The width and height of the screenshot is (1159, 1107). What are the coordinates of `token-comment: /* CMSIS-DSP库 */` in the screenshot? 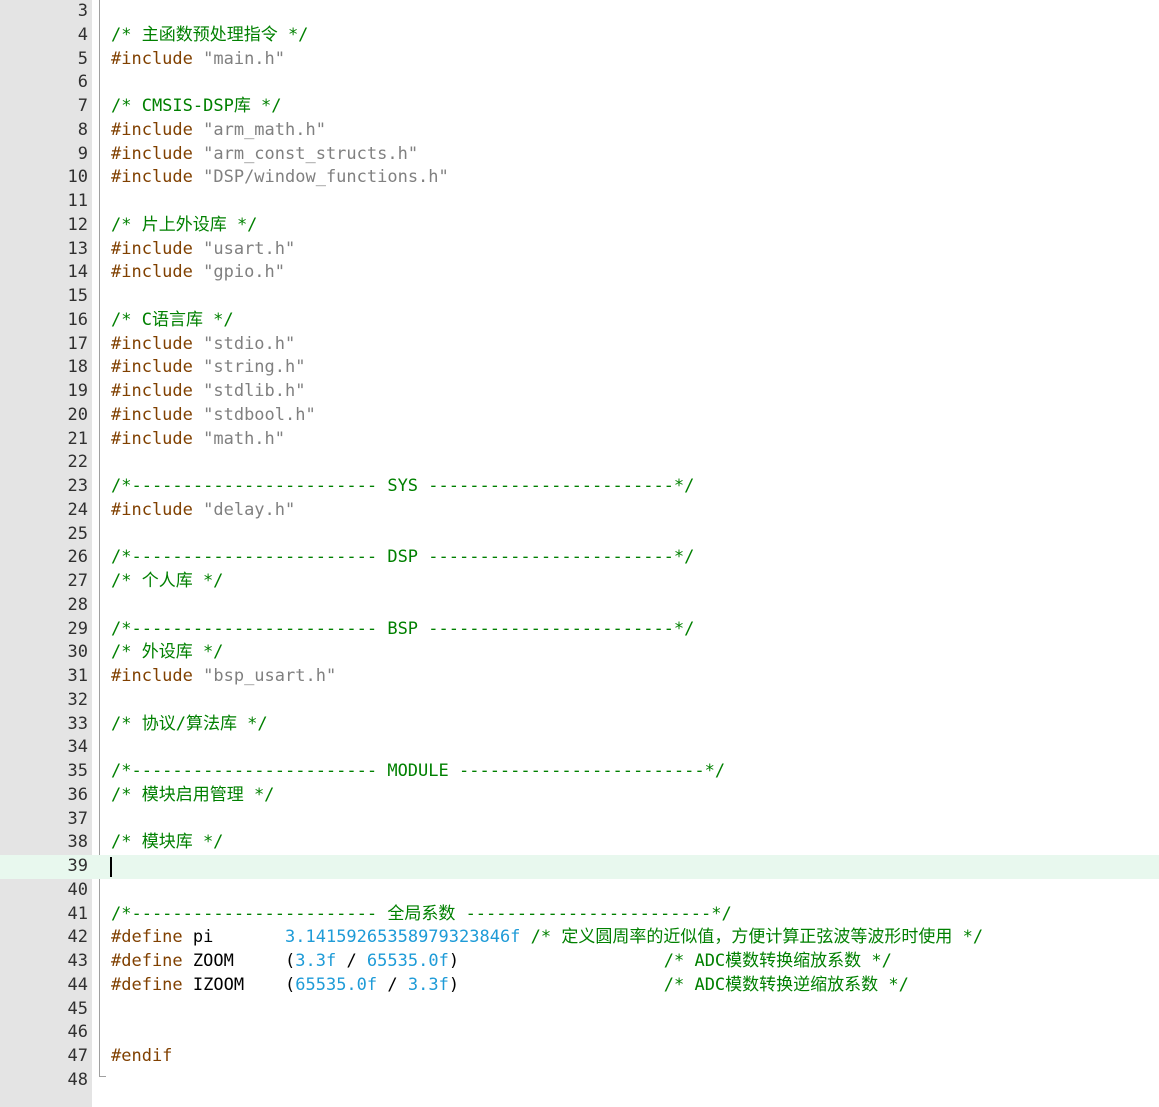 It's located at (196, 106).